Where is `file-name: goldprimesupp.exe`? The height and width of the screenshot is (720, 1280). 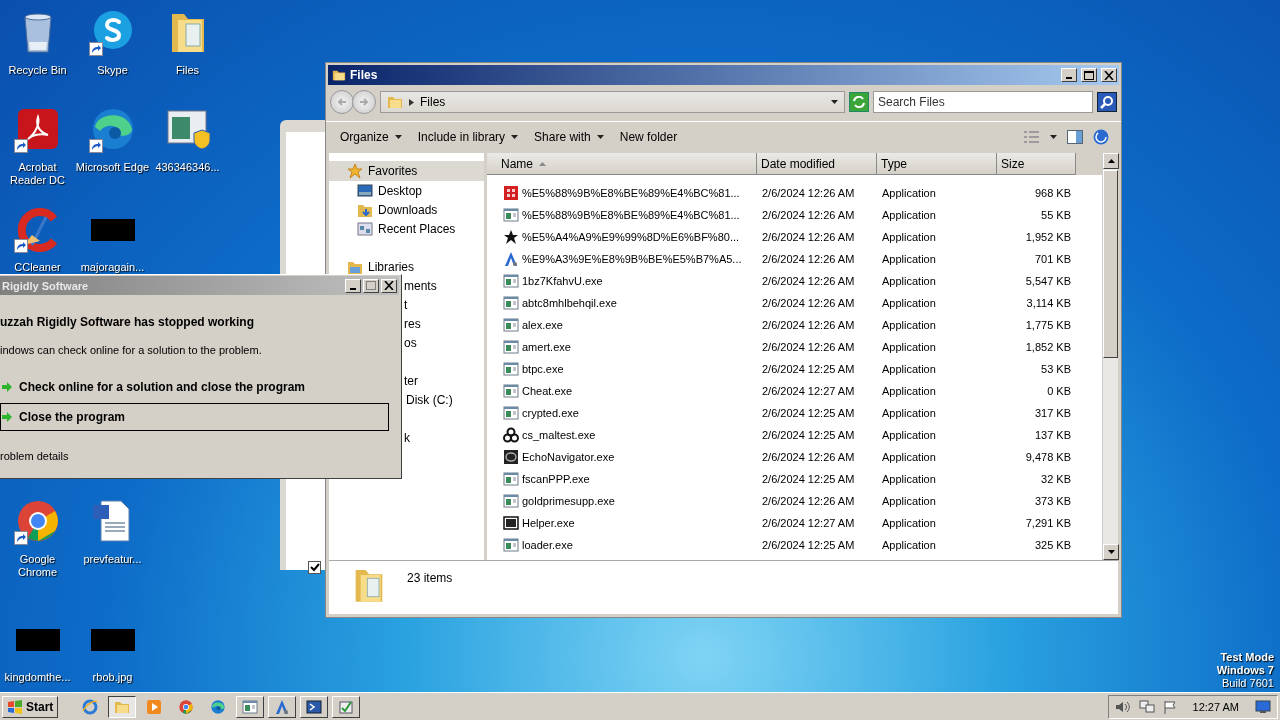 file-name: goldprimesupp.exe is located at coordinates (568, 501).